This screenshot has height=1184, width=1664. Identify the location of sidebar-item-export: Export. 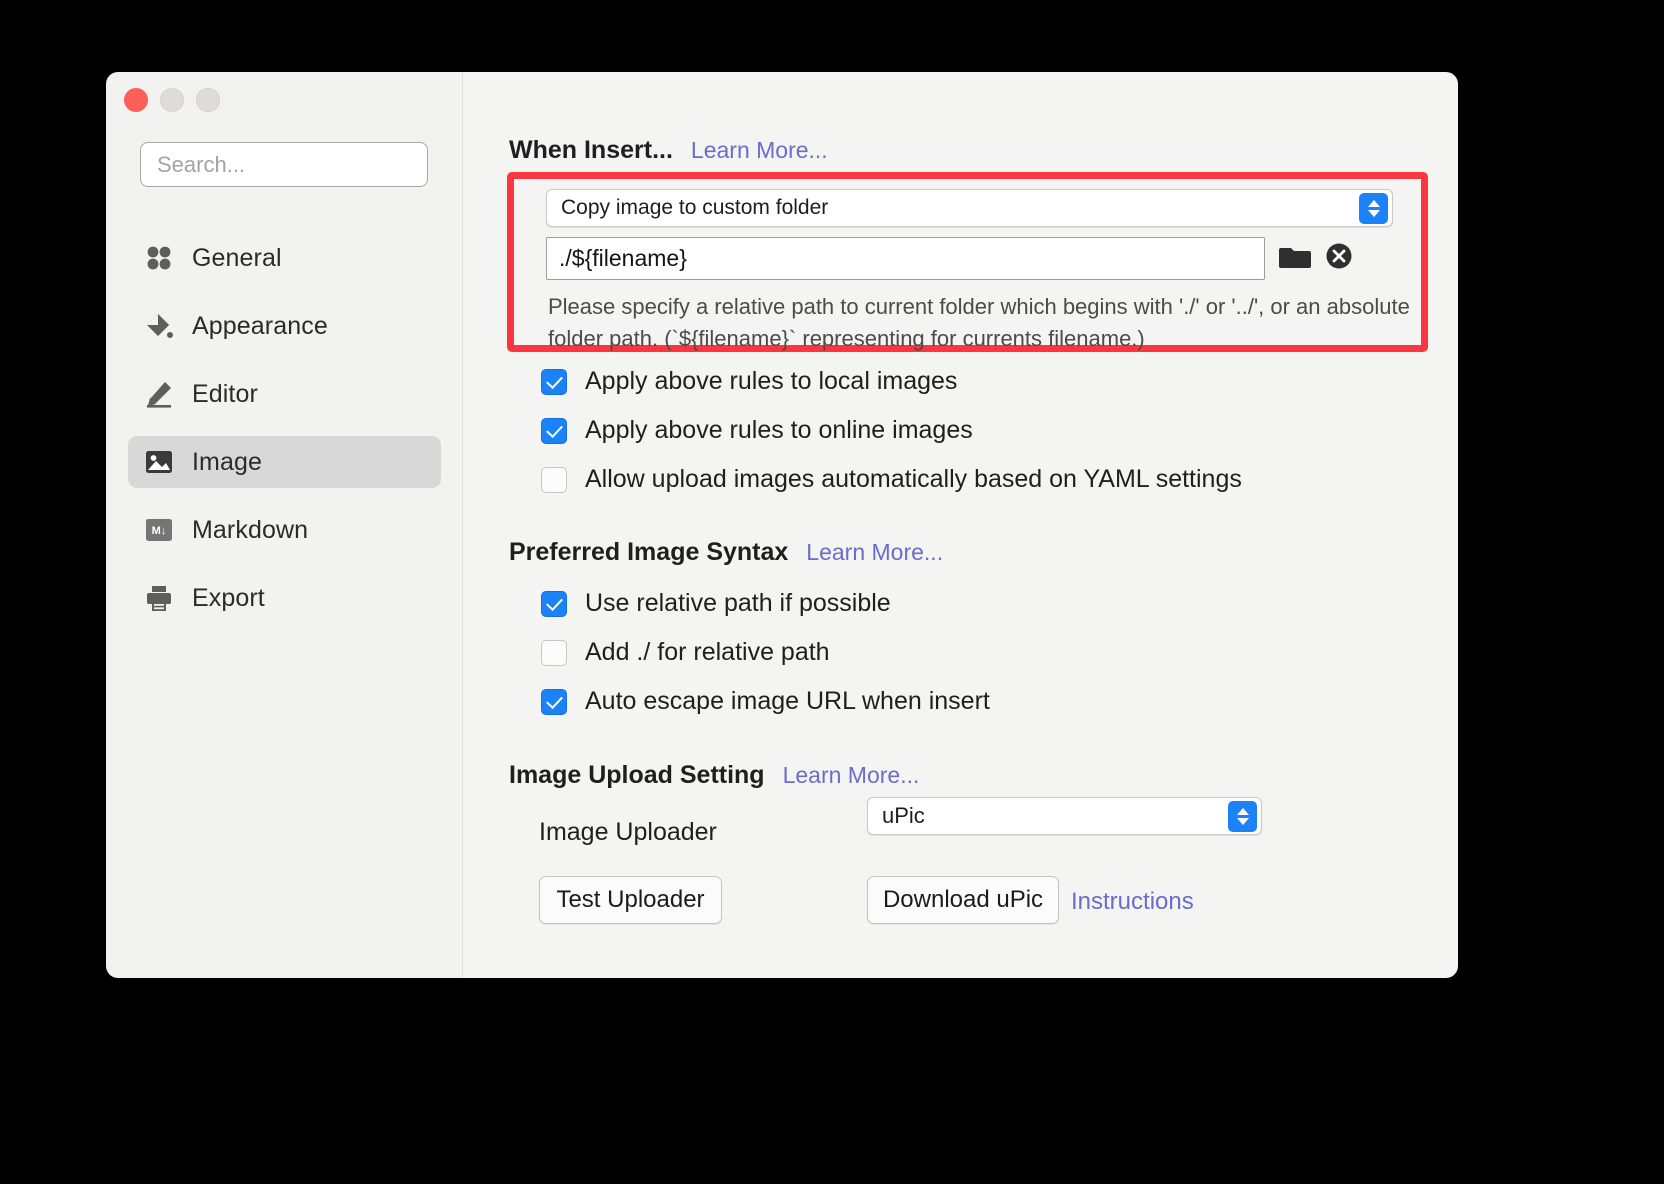
(284, 598).